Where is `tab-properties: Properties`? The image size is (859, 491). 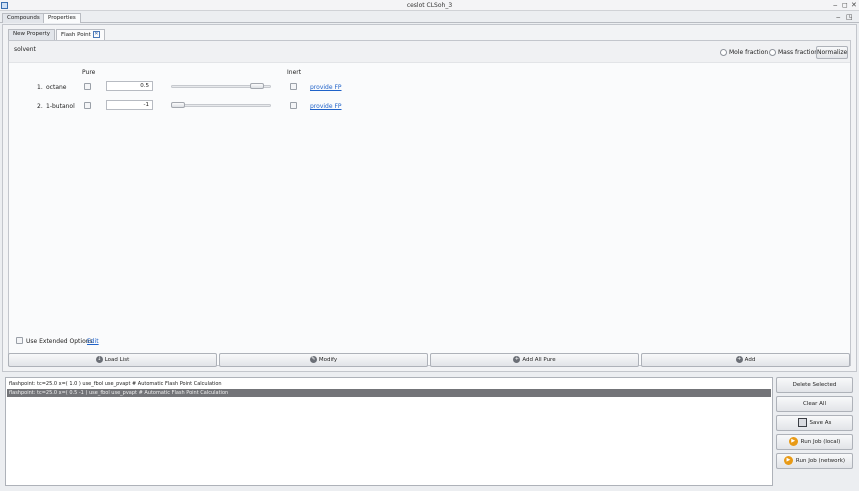 tab-properties: Properties is located at coordinates (62, 18).